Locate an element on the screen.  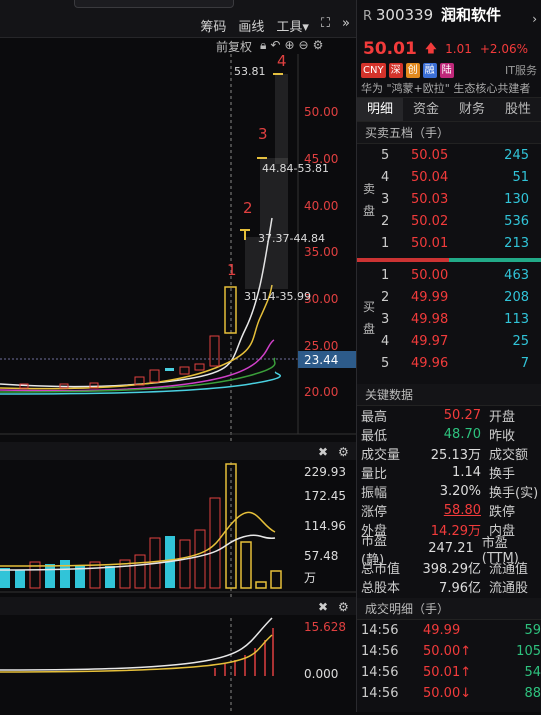
stock-header: R 300339 润和软件 › is located at coordinates (449, 19).